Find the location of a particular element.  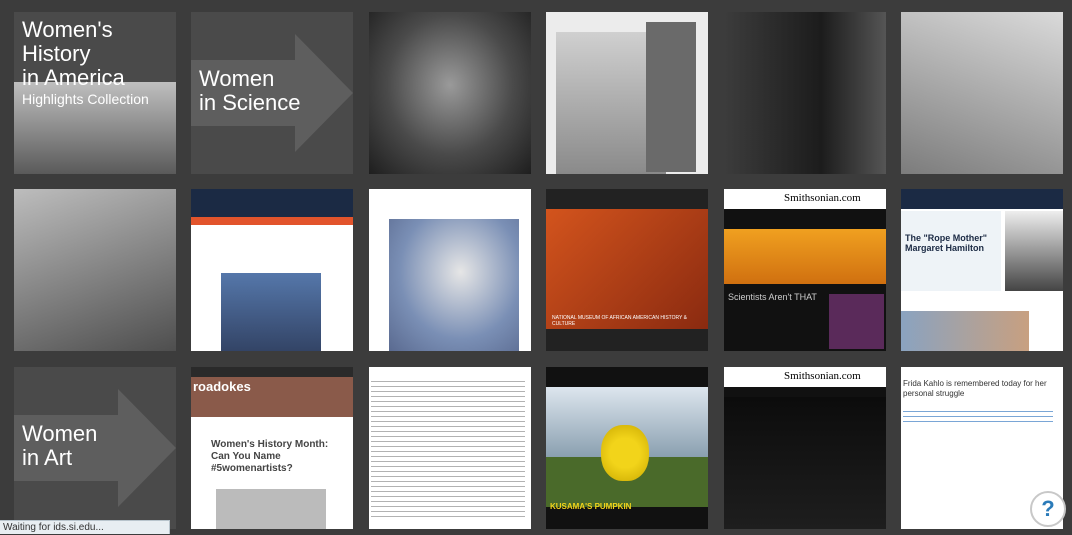

equipment-photo is located at coordinates (671, 97).